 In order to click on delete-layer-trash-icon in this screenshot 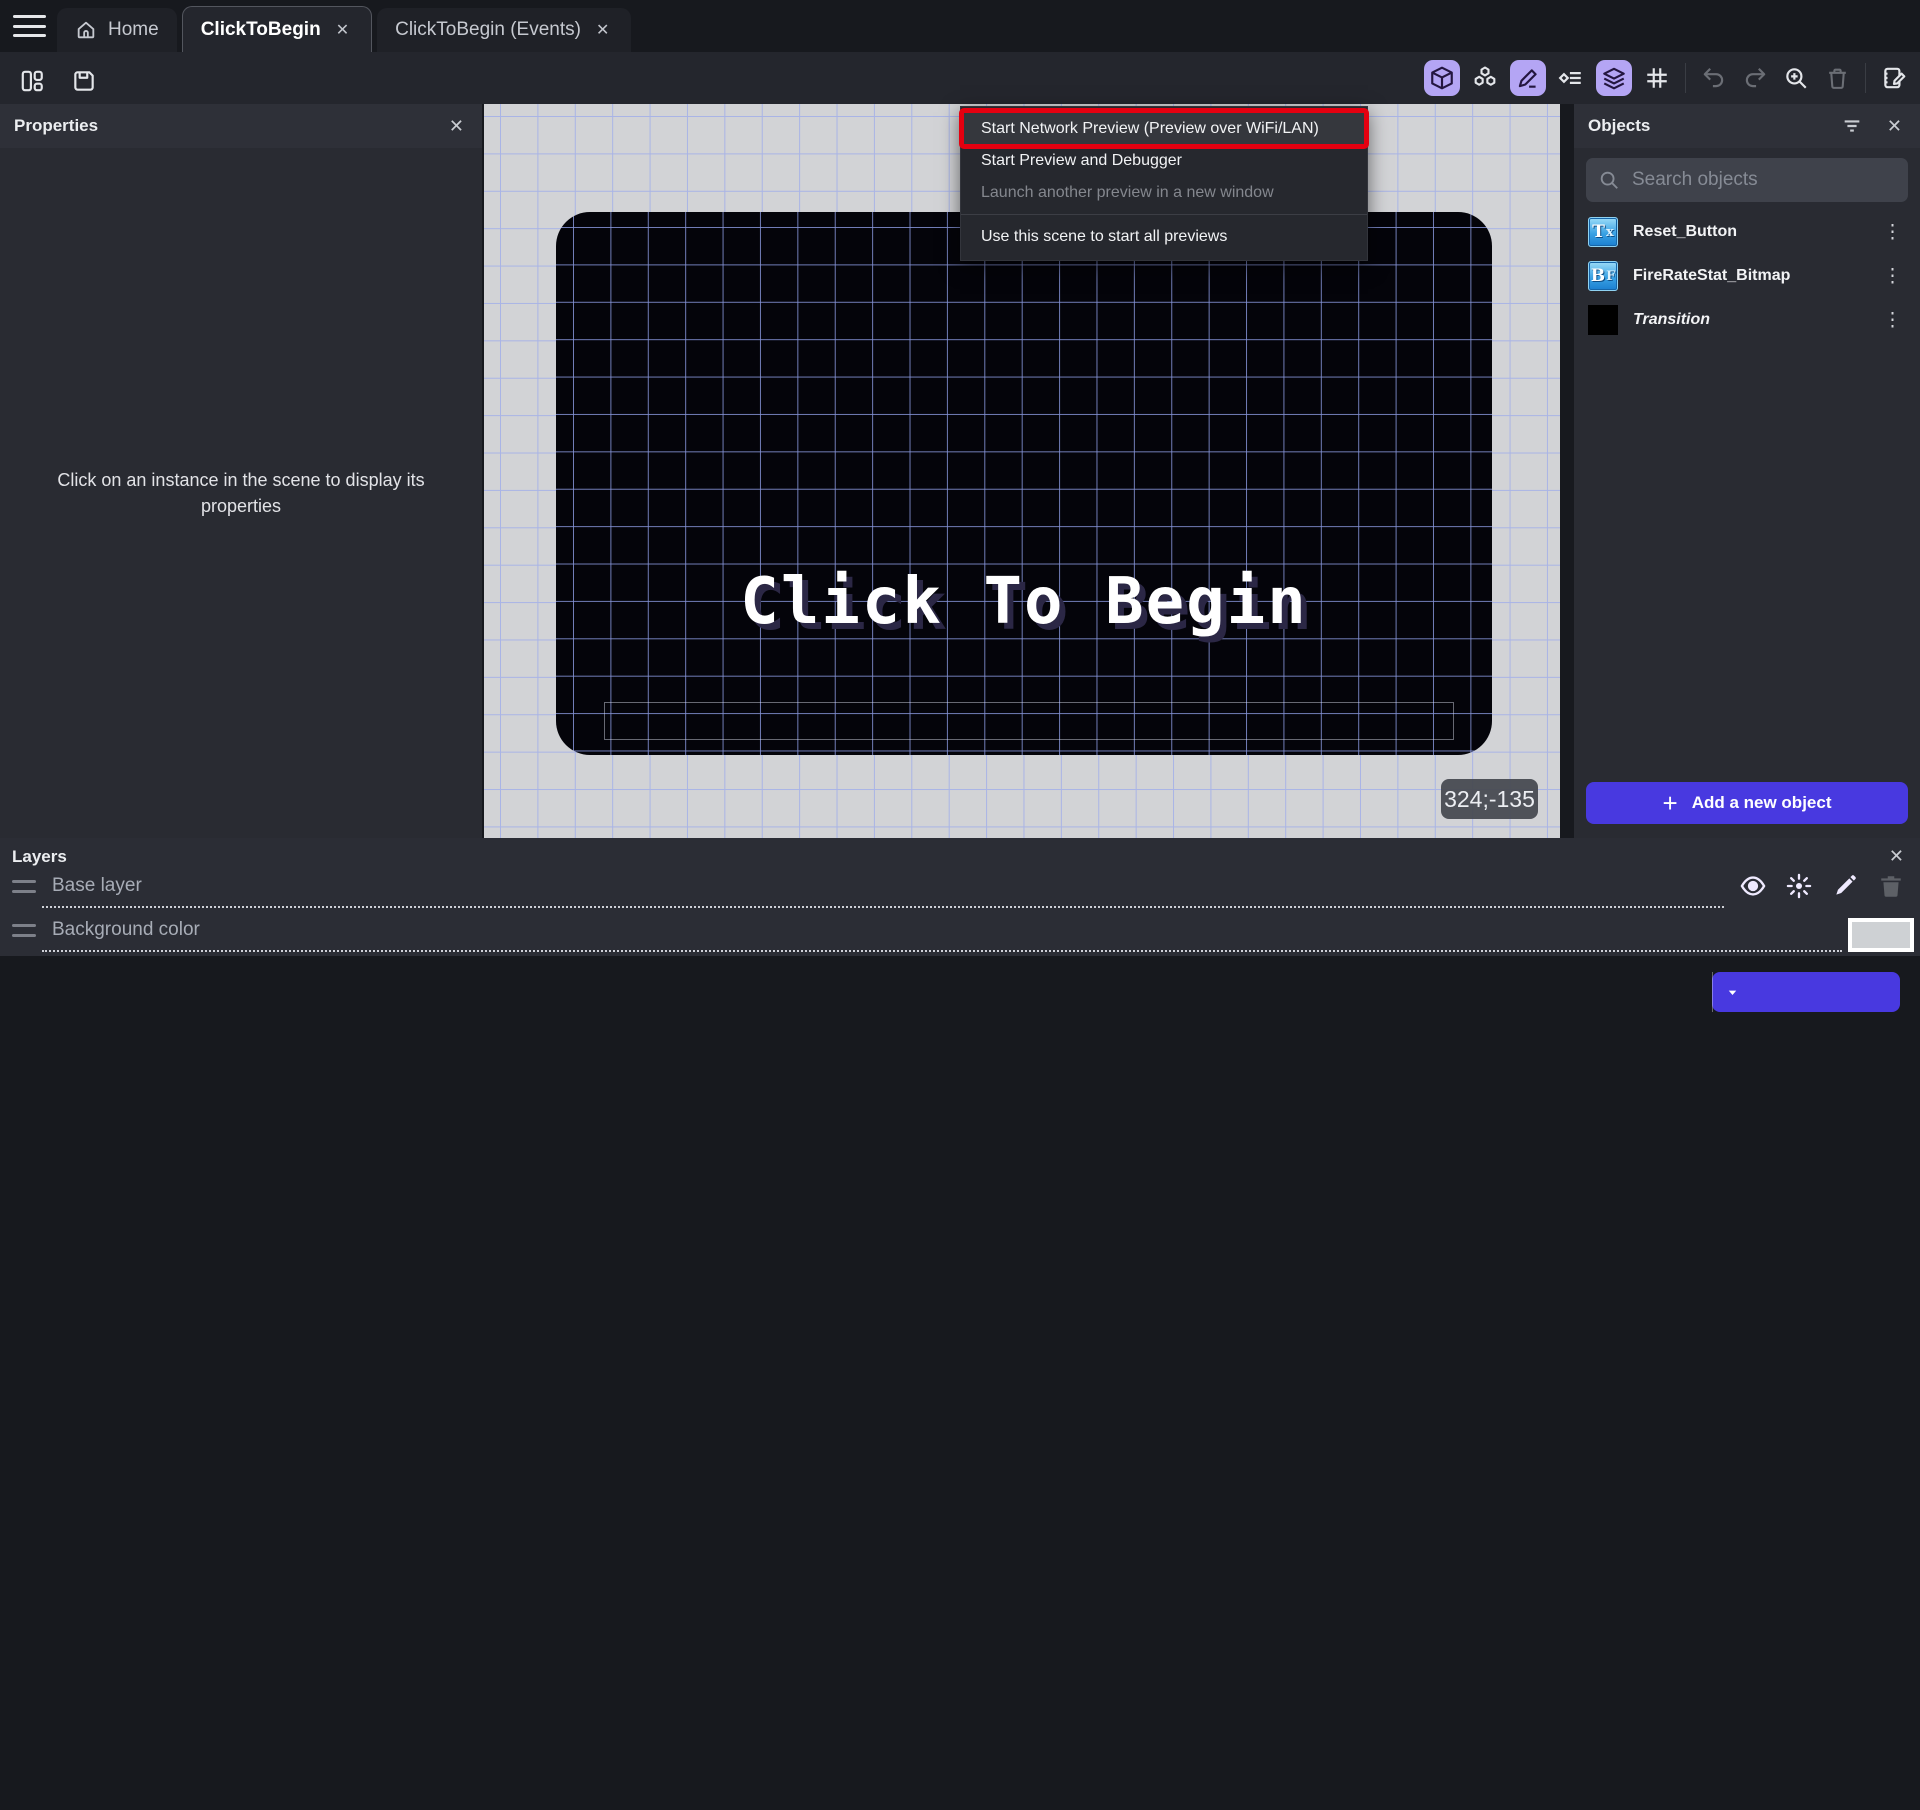, I will do `click(1891, 886)`.